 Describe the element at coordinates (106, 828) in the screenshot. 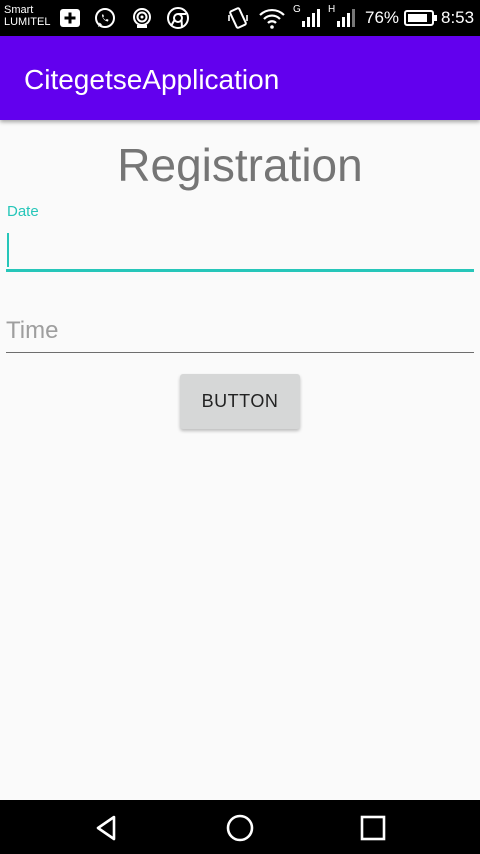

I see `back-icon` at that location.